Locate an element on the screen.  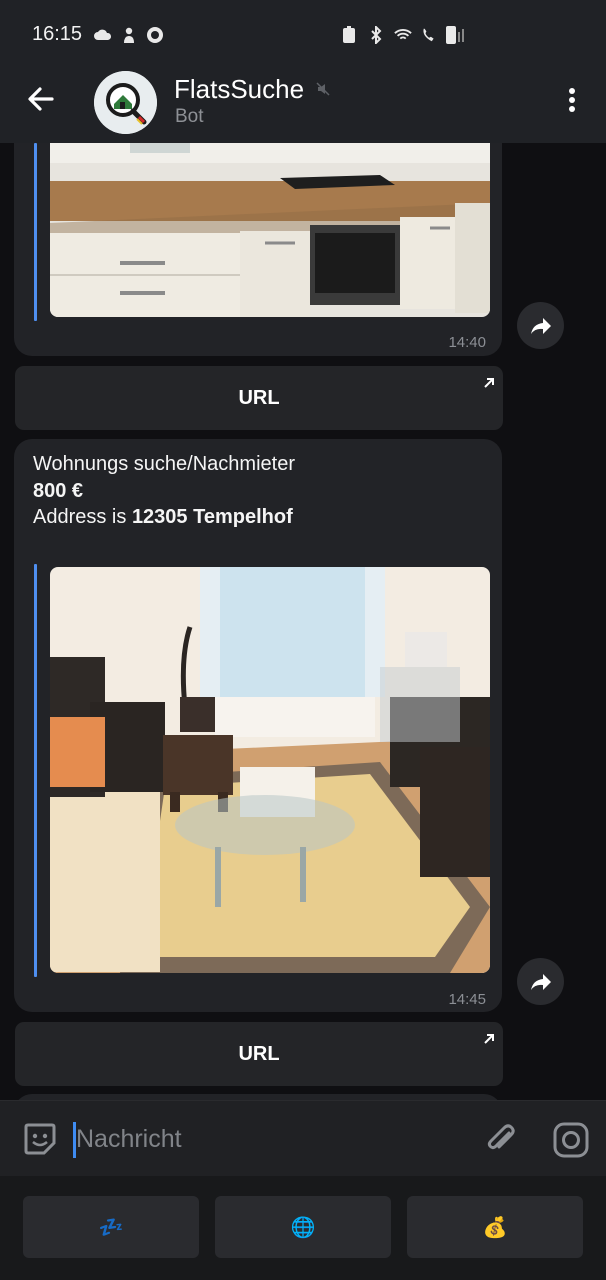
message-time: 14:45 is located at coordinates (467, 999).